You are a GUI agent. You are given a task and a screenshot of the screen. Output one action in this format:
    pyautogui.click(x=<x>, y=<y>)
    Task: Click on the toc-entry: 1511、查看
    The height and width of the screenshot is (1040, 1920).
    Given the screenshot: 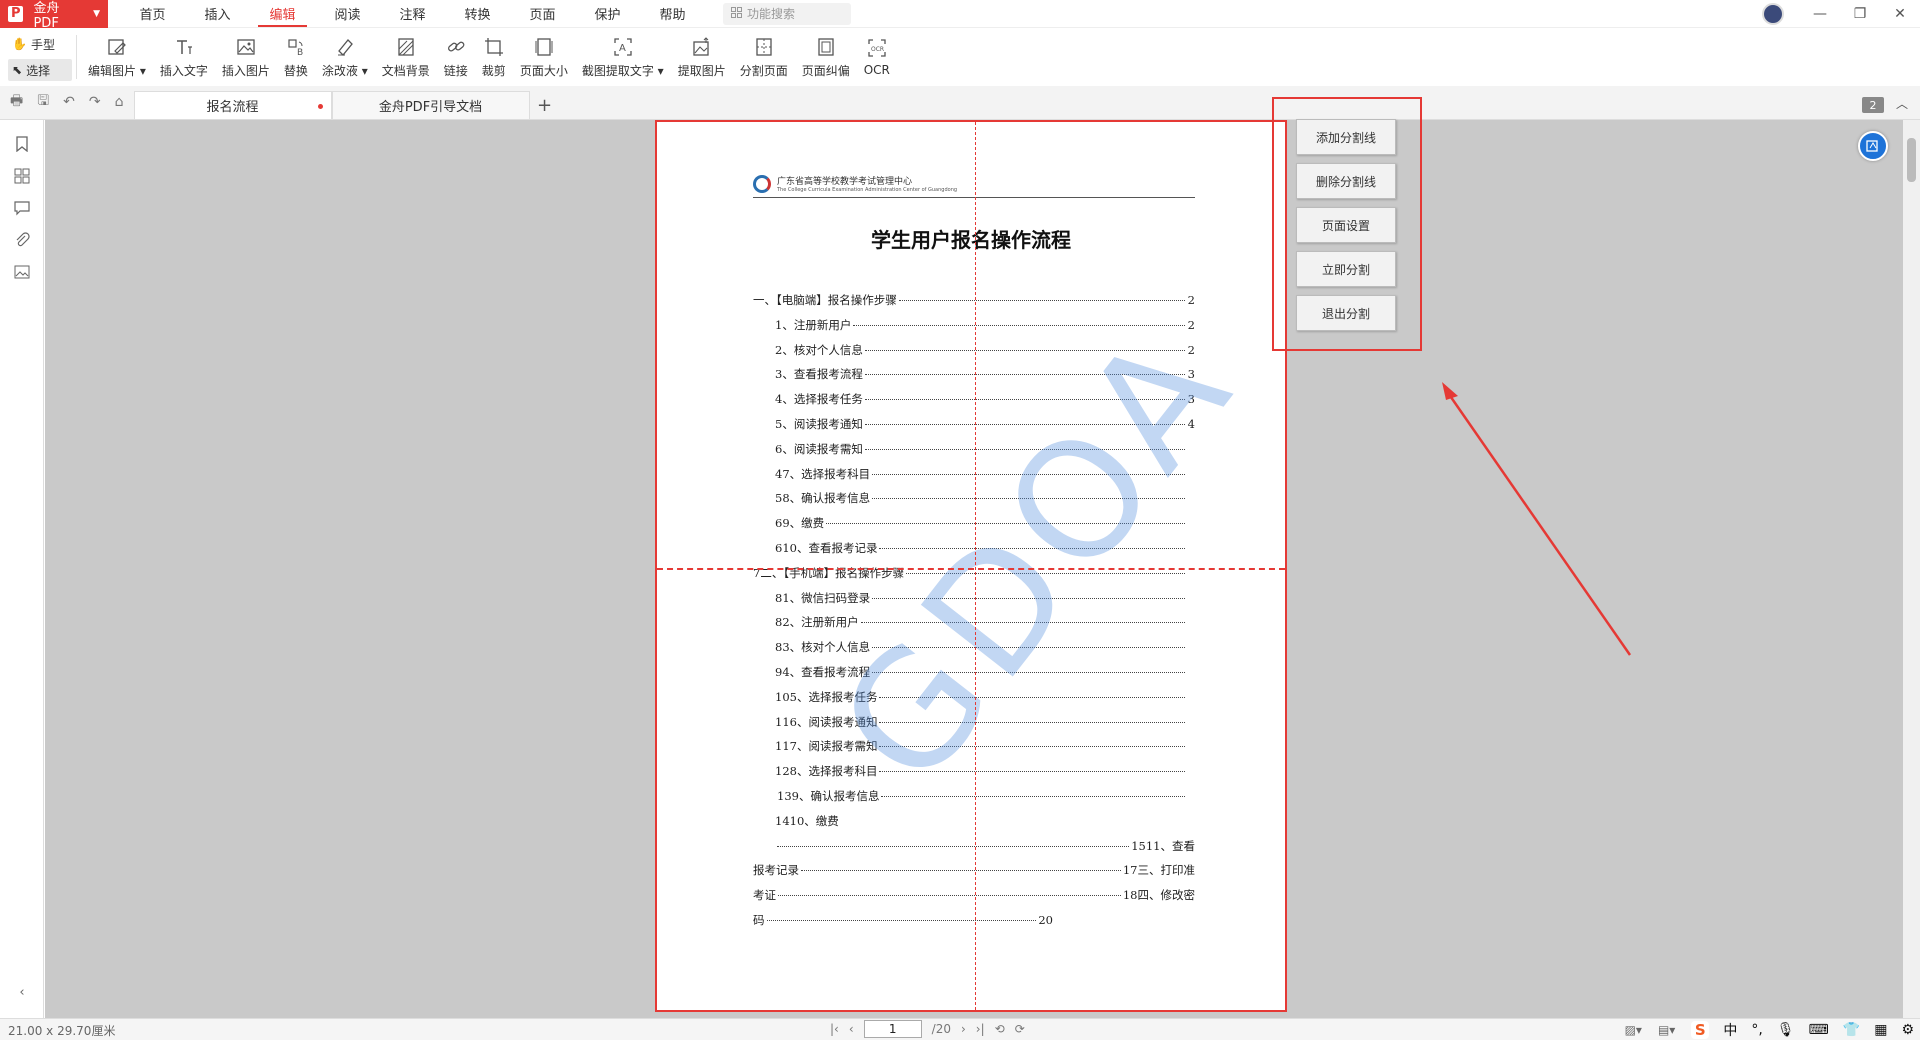 What is the action you would take?
    pyautogui.click(x=974, y=850)
    